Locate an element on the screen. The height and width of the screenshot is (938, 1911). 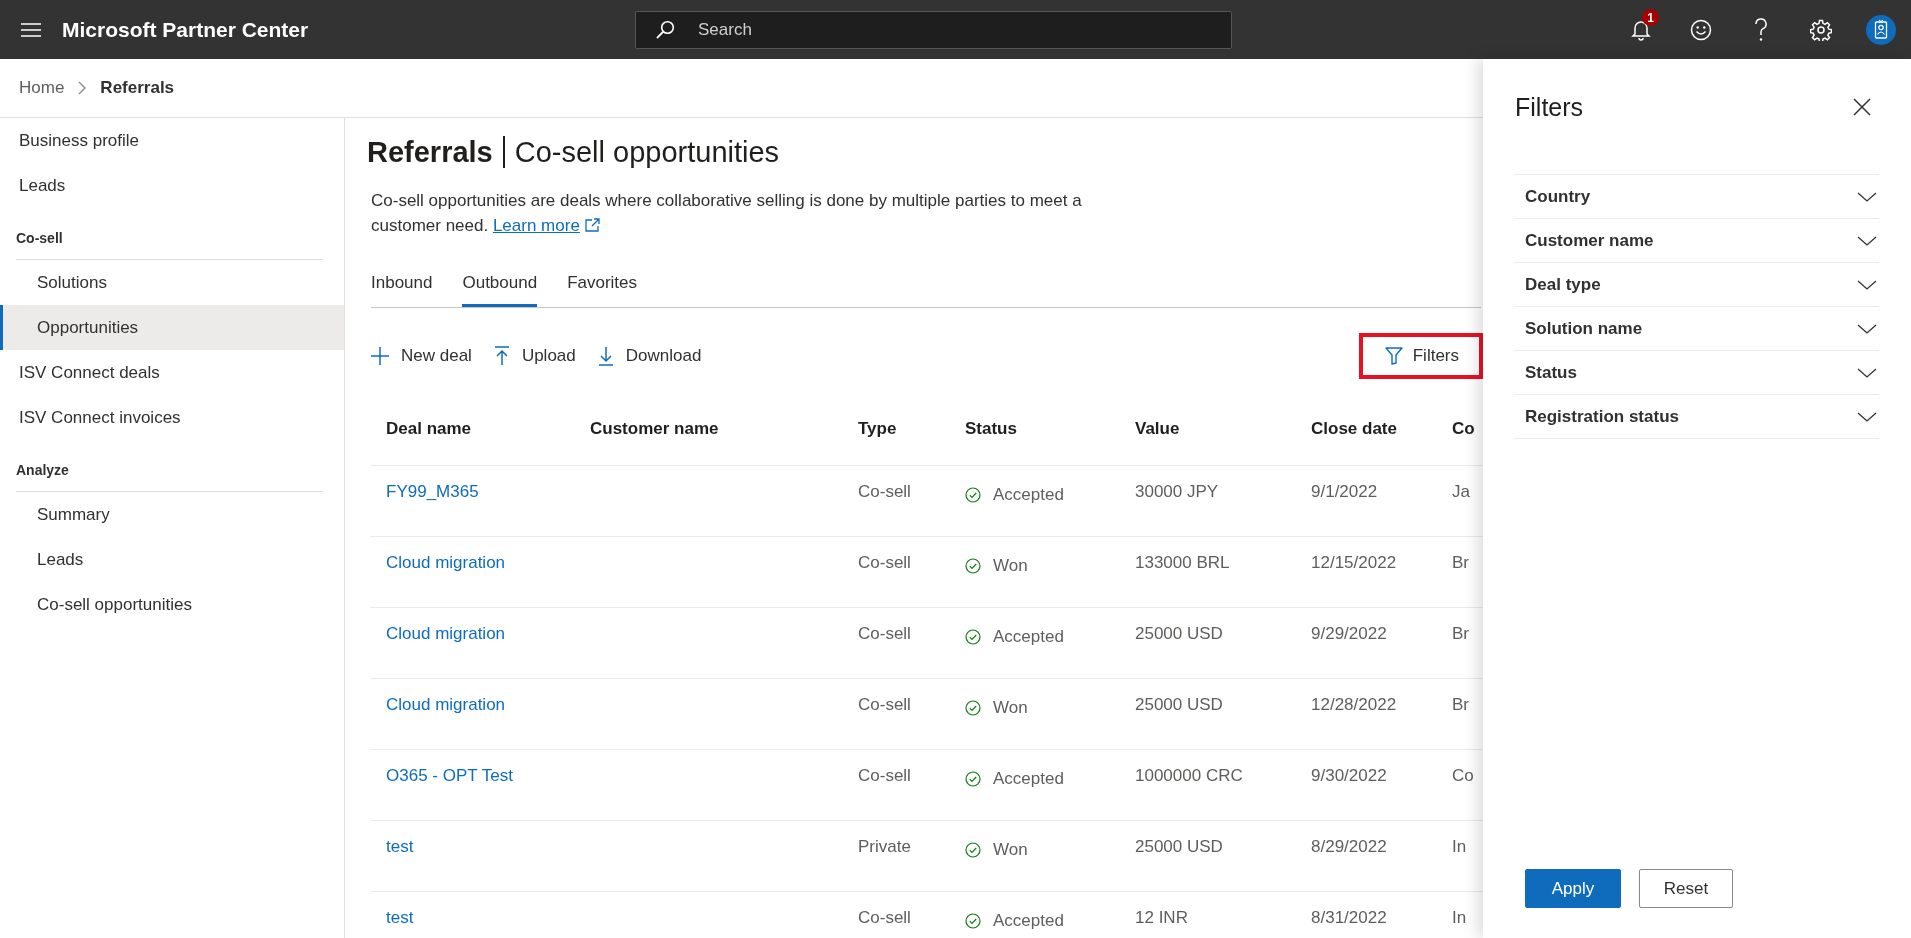
column-header: Co is located at coordinates (1463, 429).